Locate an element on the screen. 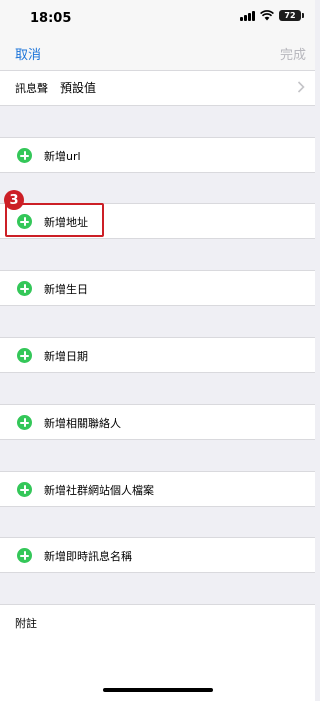 This screenshot has height=701, width=320. battery-icon: 72 is located at coordinates (291, 15).